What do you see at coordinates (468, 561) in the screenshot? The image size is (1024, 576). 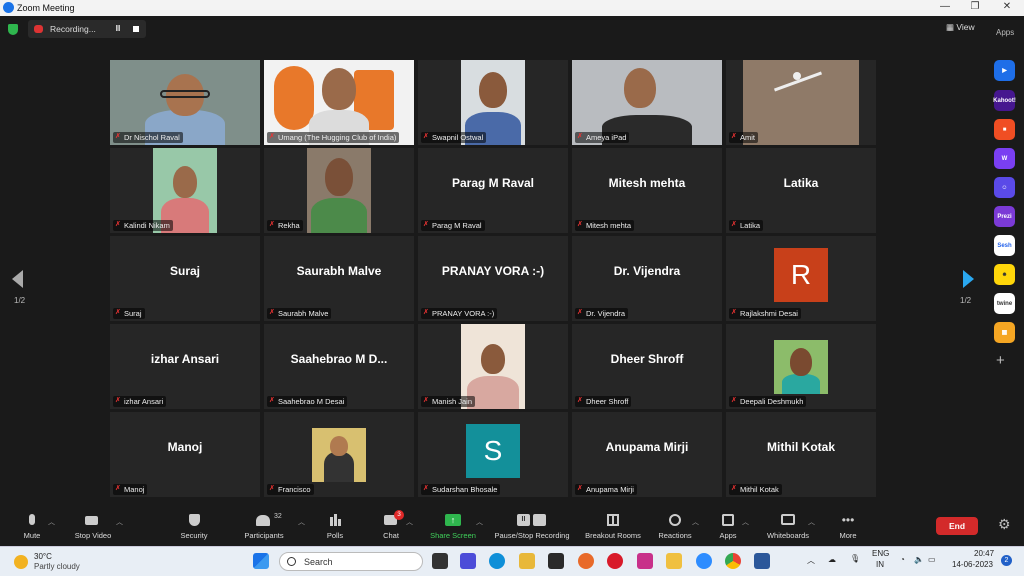 I see `teams-icon` at bounding box center [468, 561].